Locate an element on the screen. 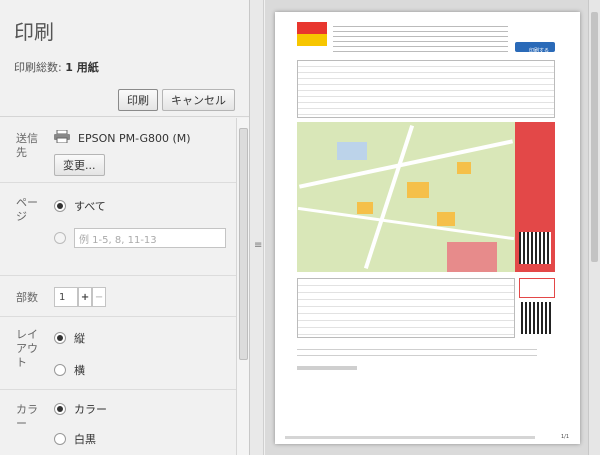  bw-option: 白黒 is located at coordinates (75, 439).